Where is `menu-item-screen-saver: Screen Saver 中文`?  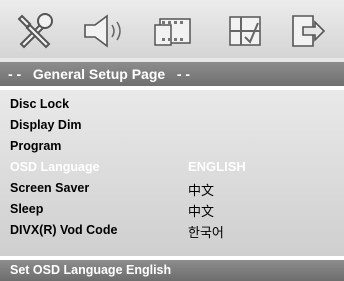
menu-item-screen-saver: Screen Saver 中文 is located at coordinates (172, 188).